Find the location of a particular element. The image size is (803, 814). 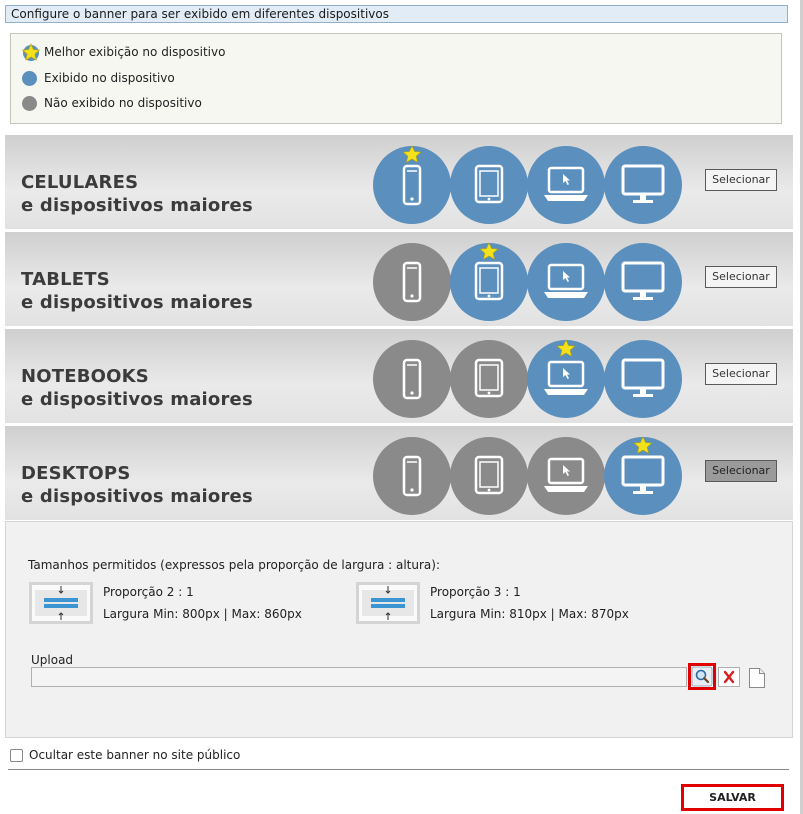

device-name: CELULARES is located at coordinates (80, 182).